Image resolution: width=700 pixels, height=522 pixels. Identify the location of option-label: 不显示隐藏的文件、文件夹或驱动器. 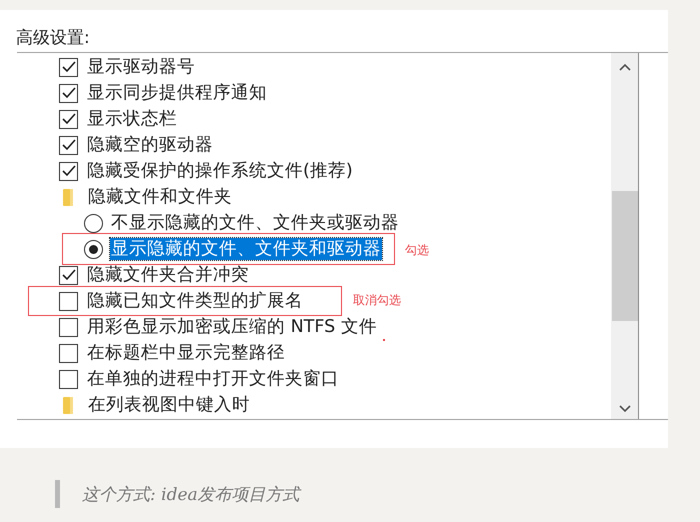
(255, 223).